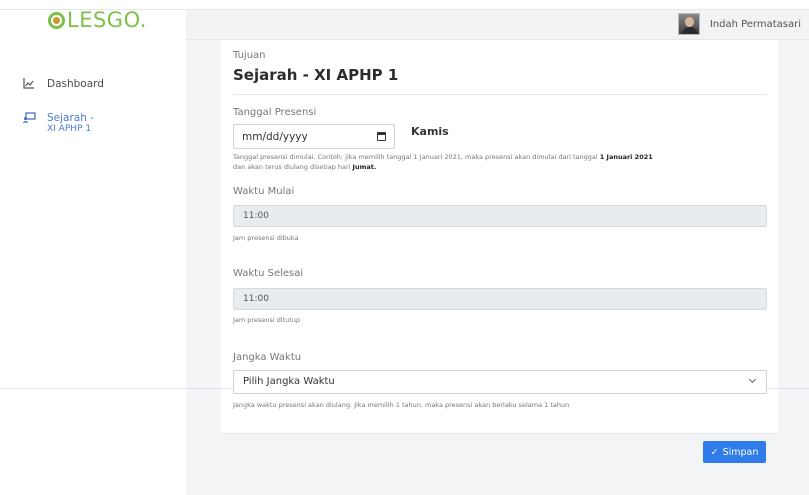  Describe the element at coordinates (71, 118) in the screenshot. I see `sidebar-item-label: Sejarah -` at that location.